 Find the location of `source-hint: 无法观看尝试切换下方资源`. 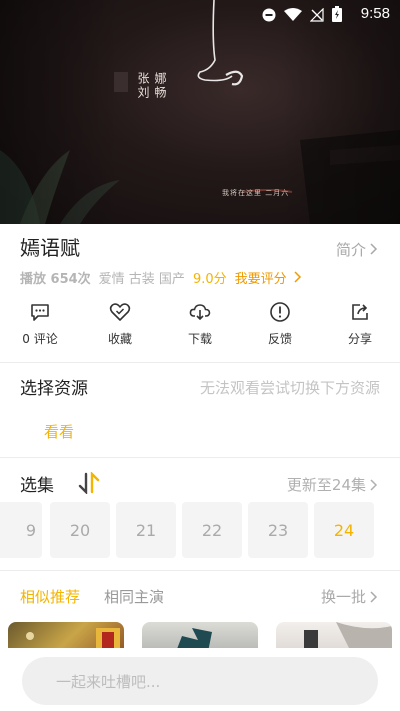

source-hint: 无法观看尝试切换下方资源 is located at coordinates (289, 388).